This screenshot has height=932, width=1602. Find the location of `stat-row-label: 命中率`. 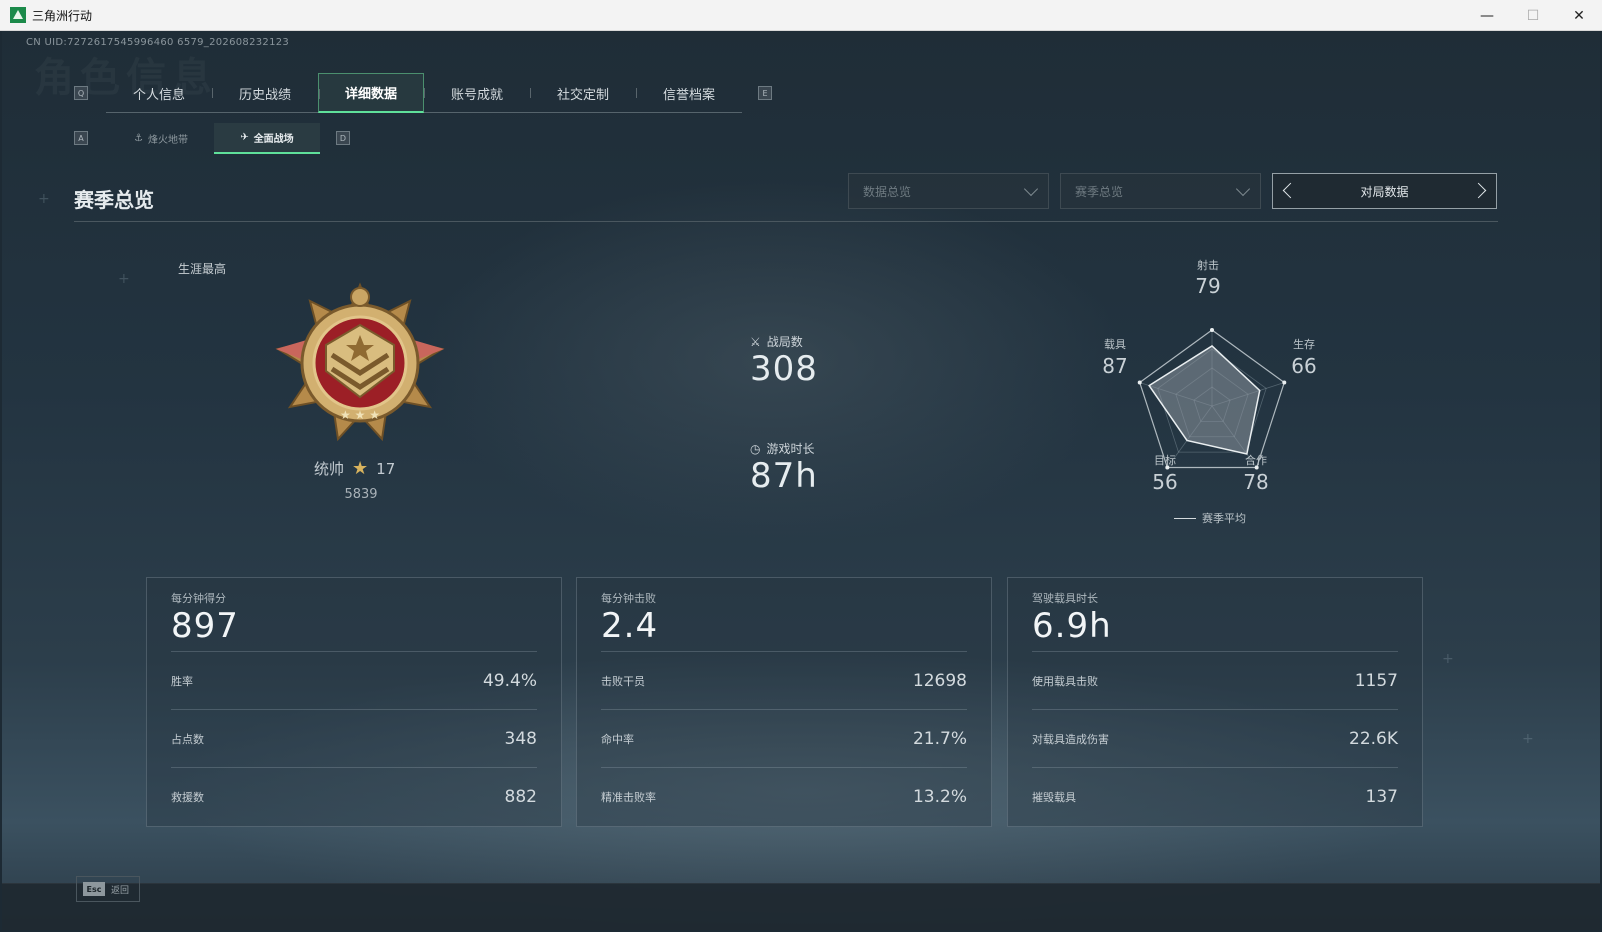

stat-row-label: 命中率 is located at coordinates (617, 739).